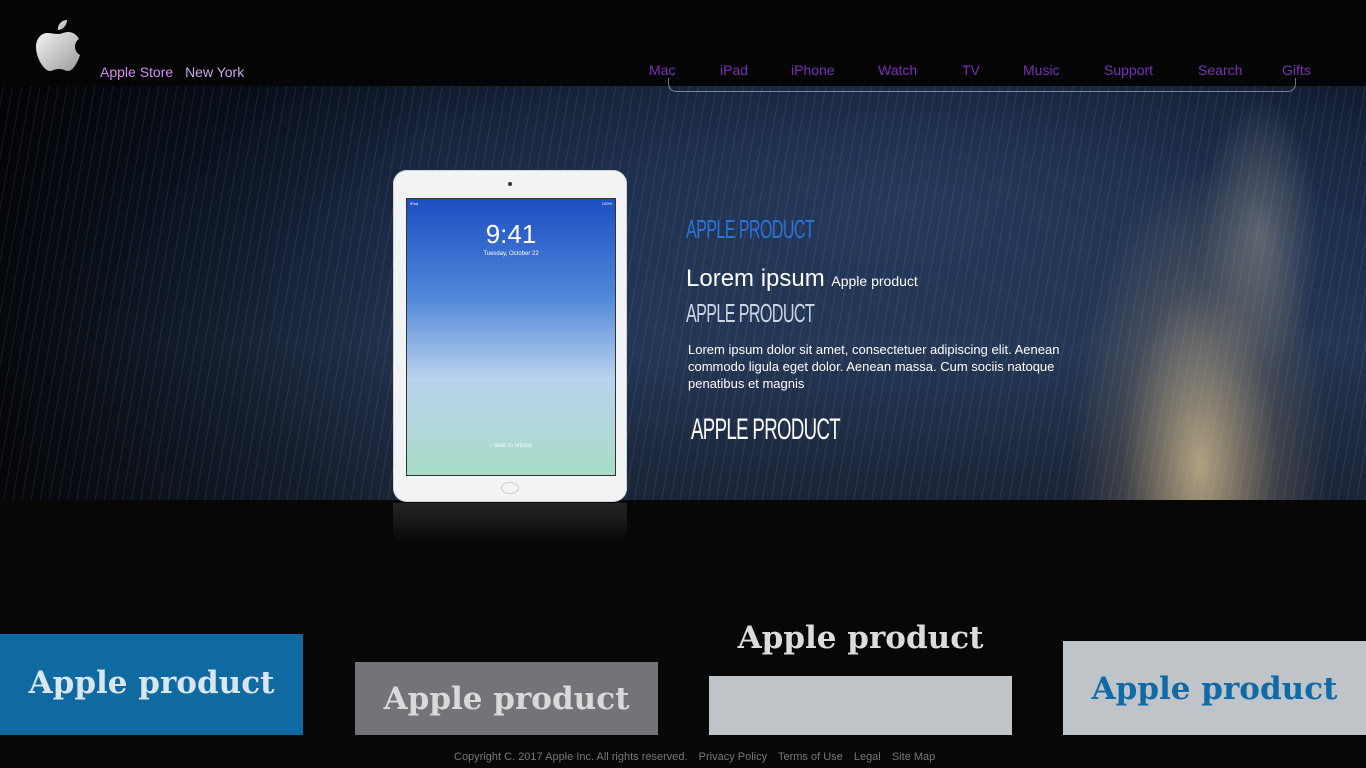  I want to click on footer-link-sitemap: Site Map, so click(913, 757).